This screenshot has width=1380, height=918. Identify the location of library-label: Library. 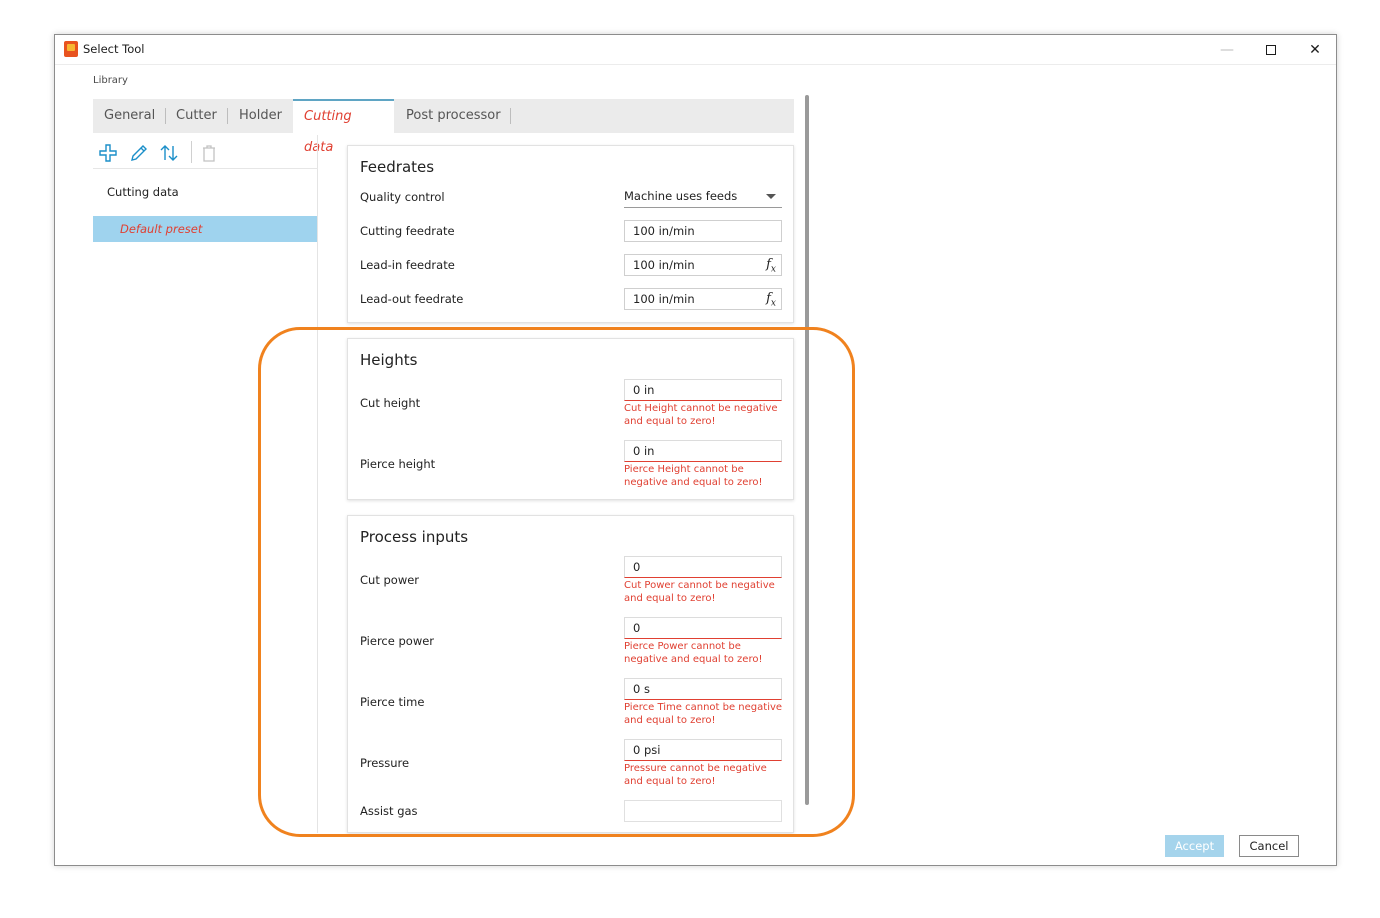
(110, 80).